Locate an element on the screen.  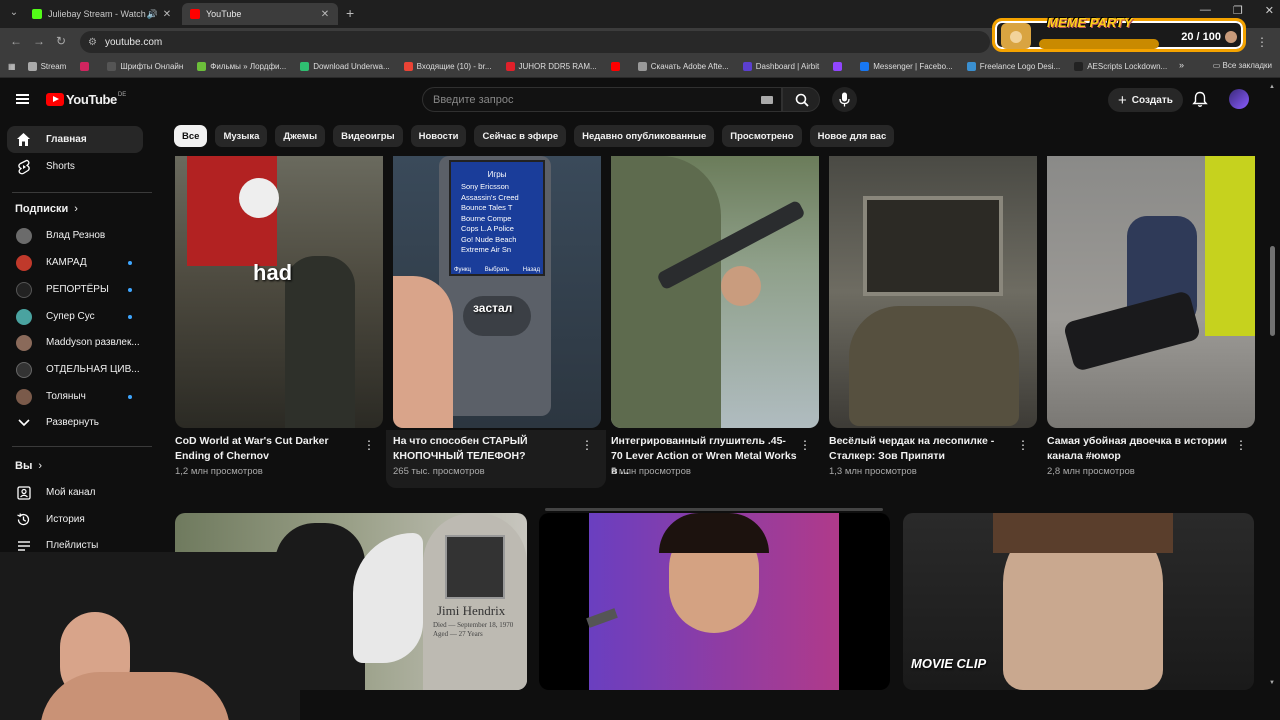
youtube-icon is located at coordinates (195, 14).